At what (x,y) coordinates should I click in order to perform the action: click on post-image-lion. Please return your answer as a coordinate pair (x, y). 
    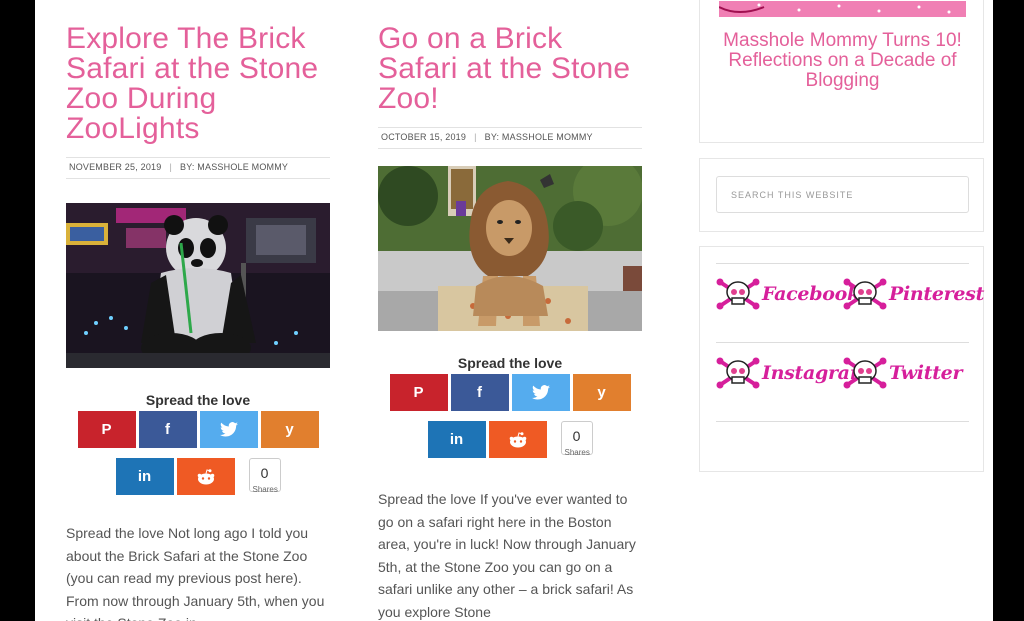
    Looking at the image, I should click on (510, 248).